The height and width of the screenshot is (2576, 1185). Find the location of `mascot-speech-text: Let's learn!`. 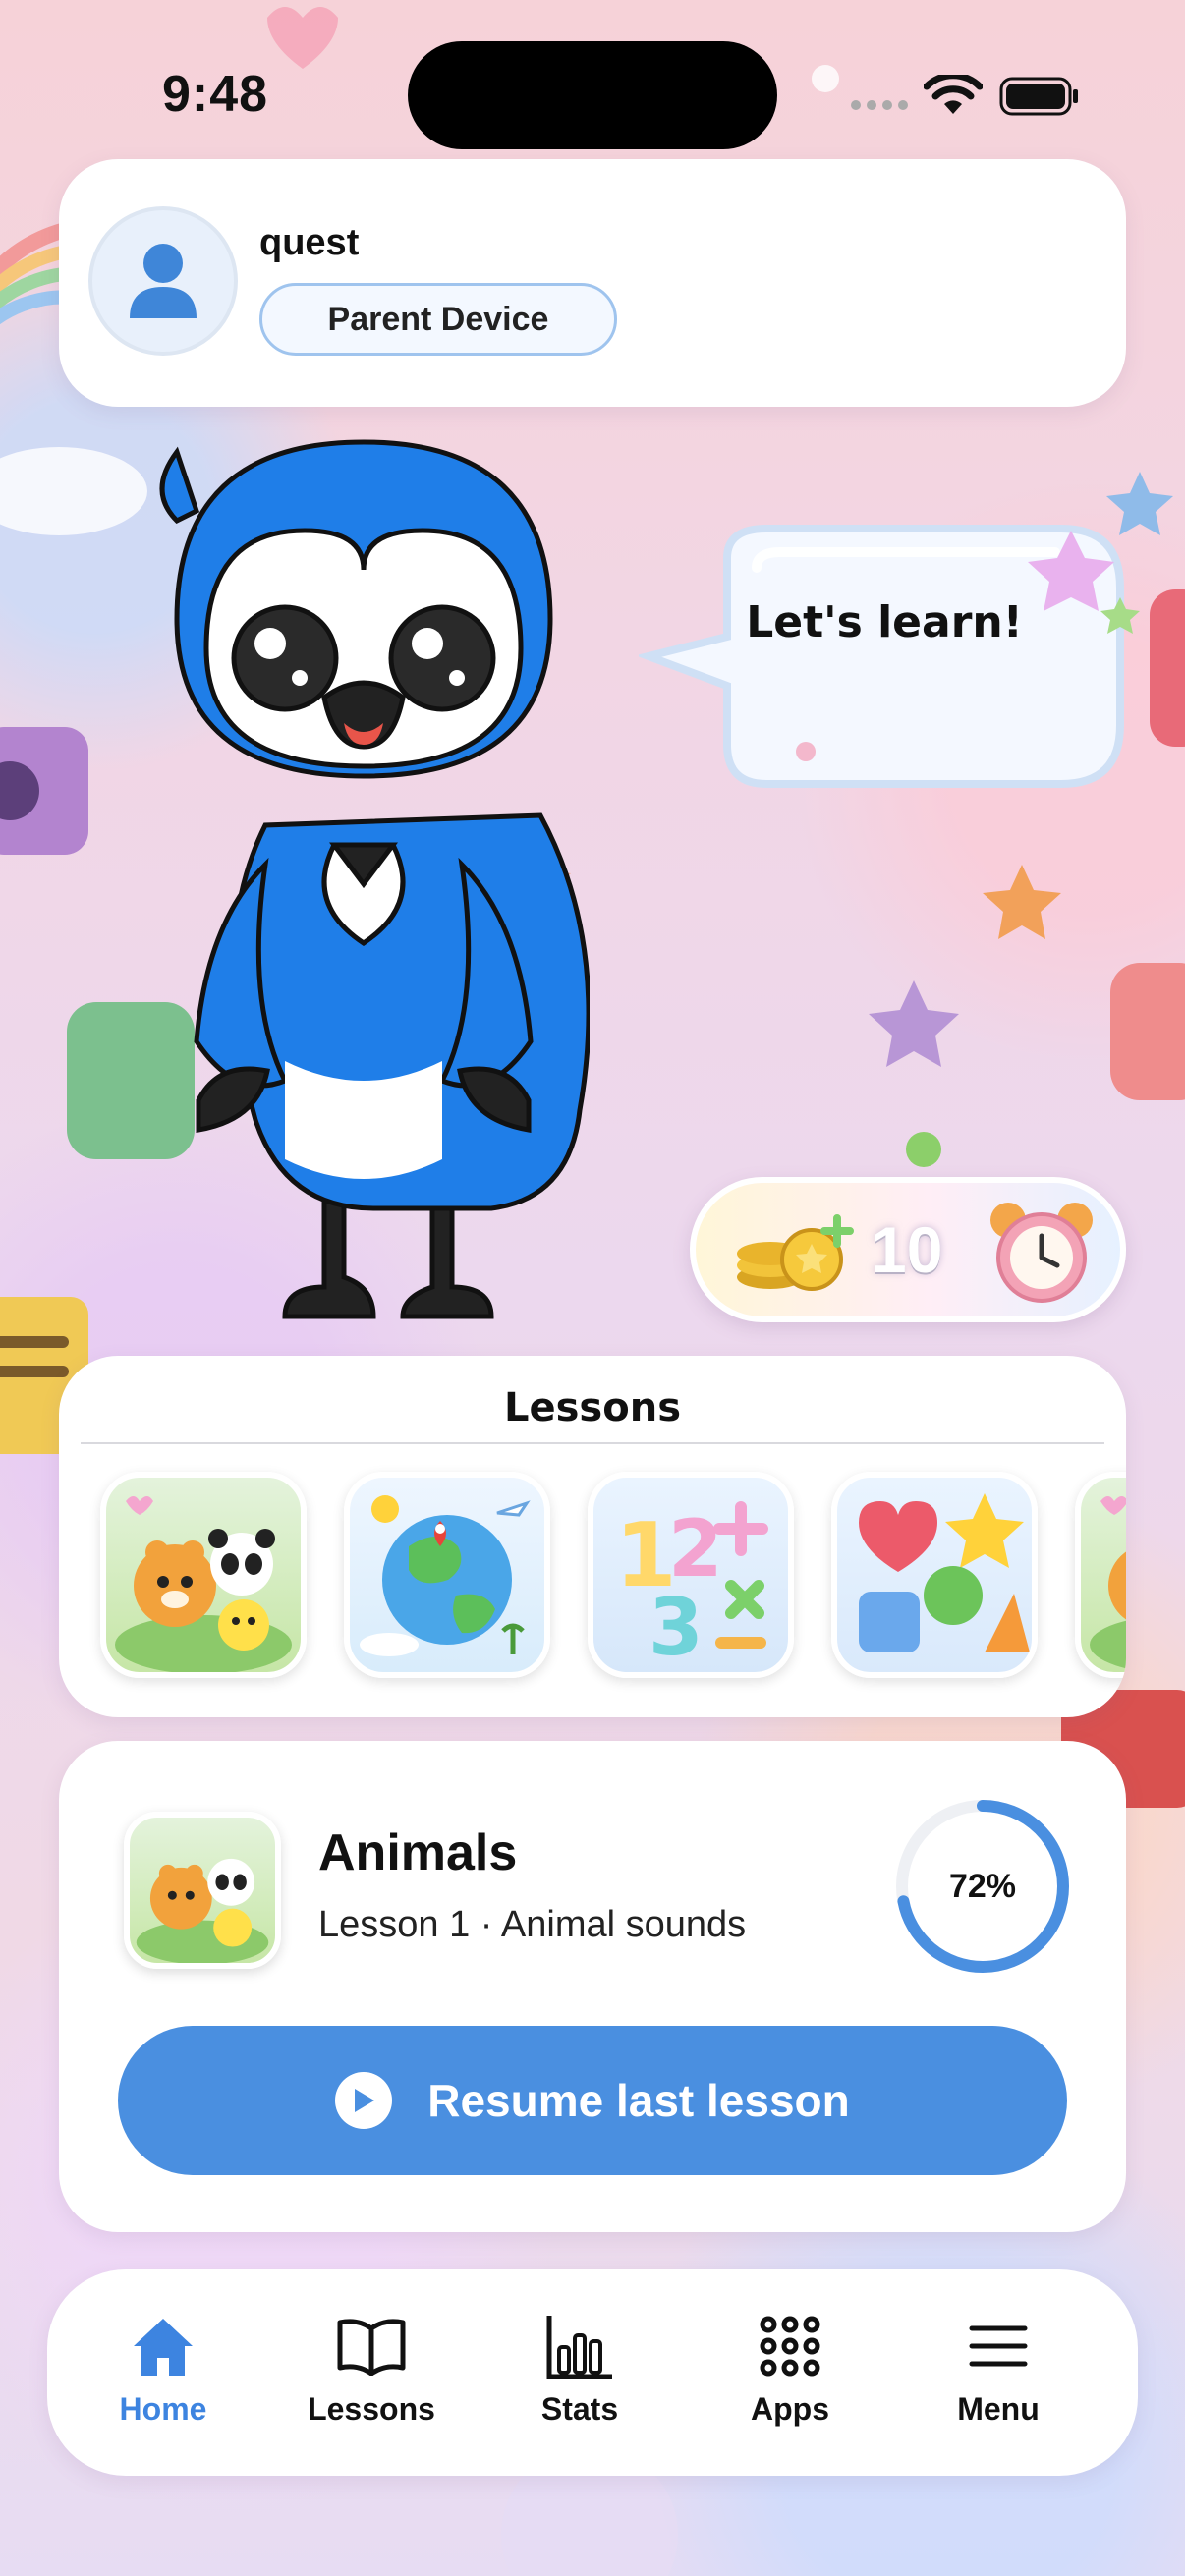

mascot-speech-text: Let's learn! is located at coordinates (885, 622).